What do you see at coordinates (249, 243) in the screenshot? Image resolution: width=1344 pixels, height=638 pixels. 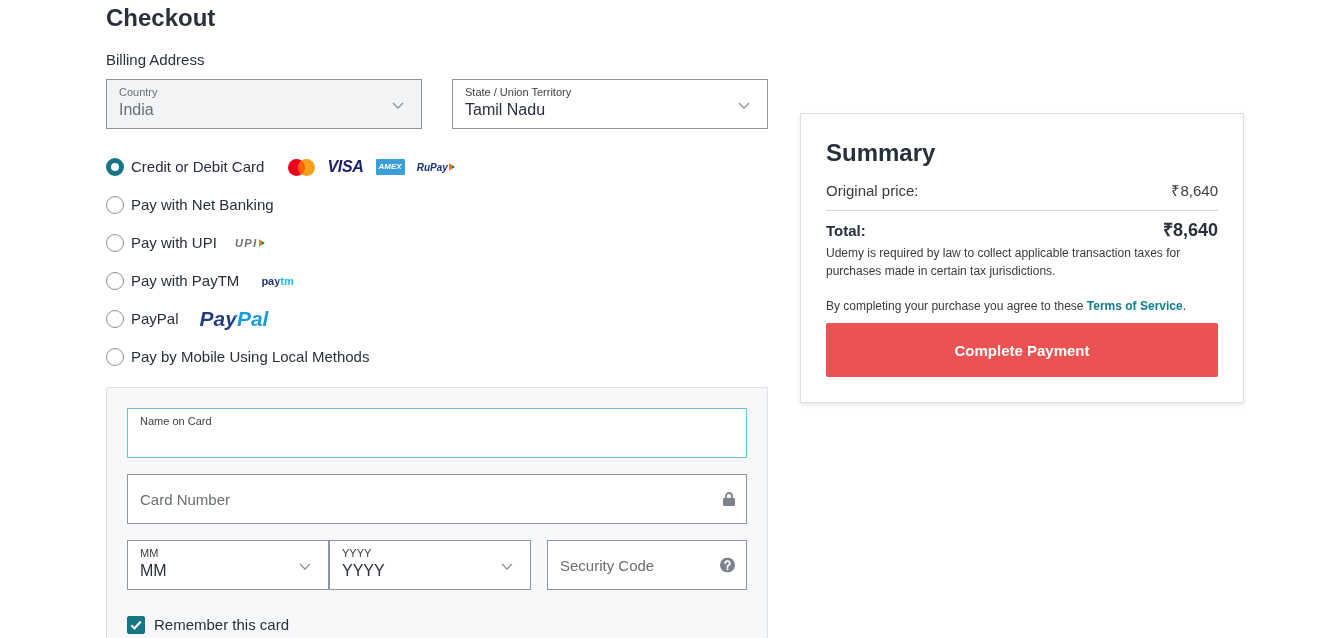 I see `upi-logo: UPI` at bounding box center [249, 243].